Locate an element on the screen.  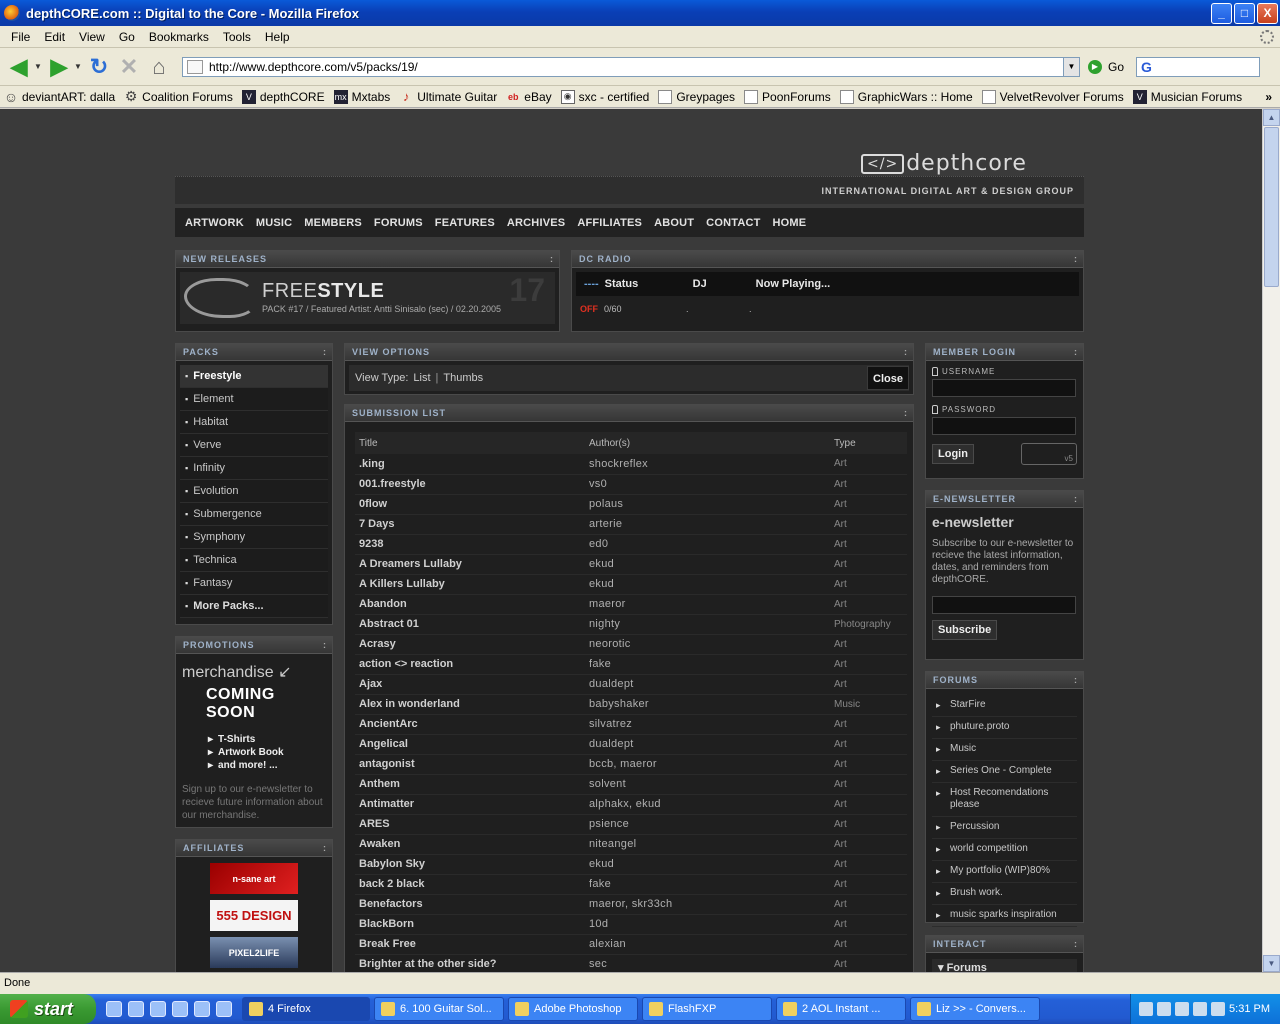
table-row: Benefactors maeror, skr33ch Art is located at coordinates (631, 904).